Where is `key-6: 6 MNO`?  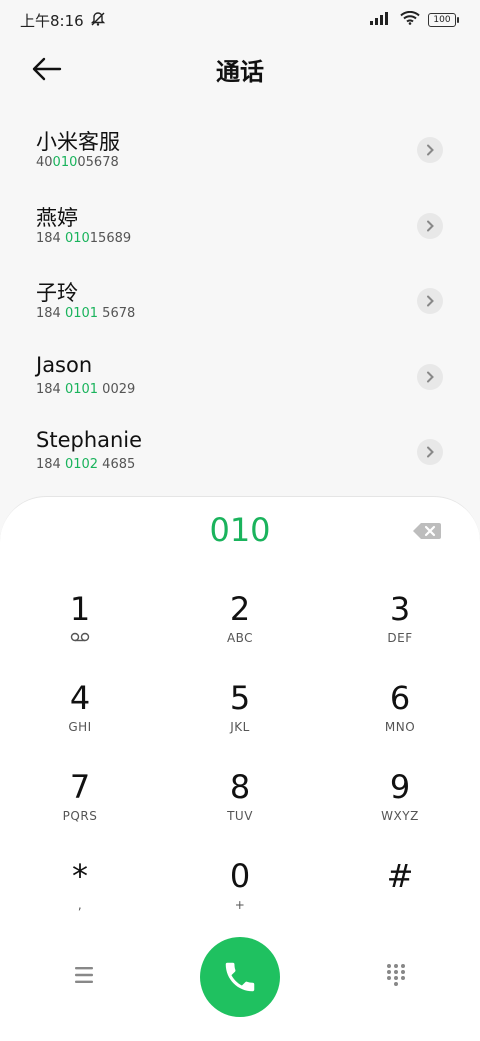
key-6: 6 MNO is located at coordinates (400, 720).